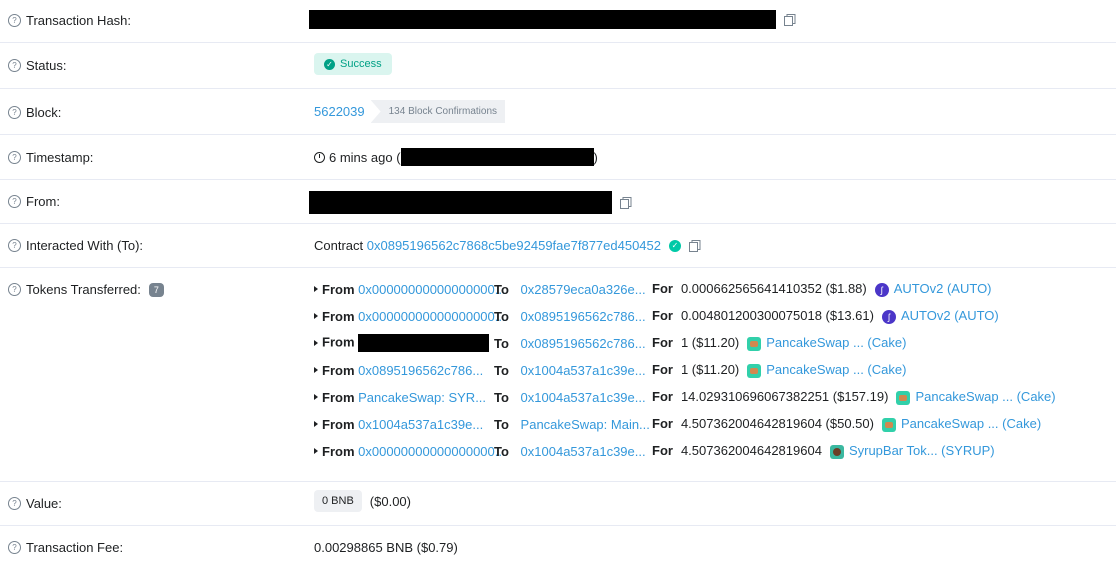  What do you see at coordinates (777, 316) in the screenshot?
I see `amount-value: 0.004801200300075018 ($13.61)` at bounding box center [777, 316].